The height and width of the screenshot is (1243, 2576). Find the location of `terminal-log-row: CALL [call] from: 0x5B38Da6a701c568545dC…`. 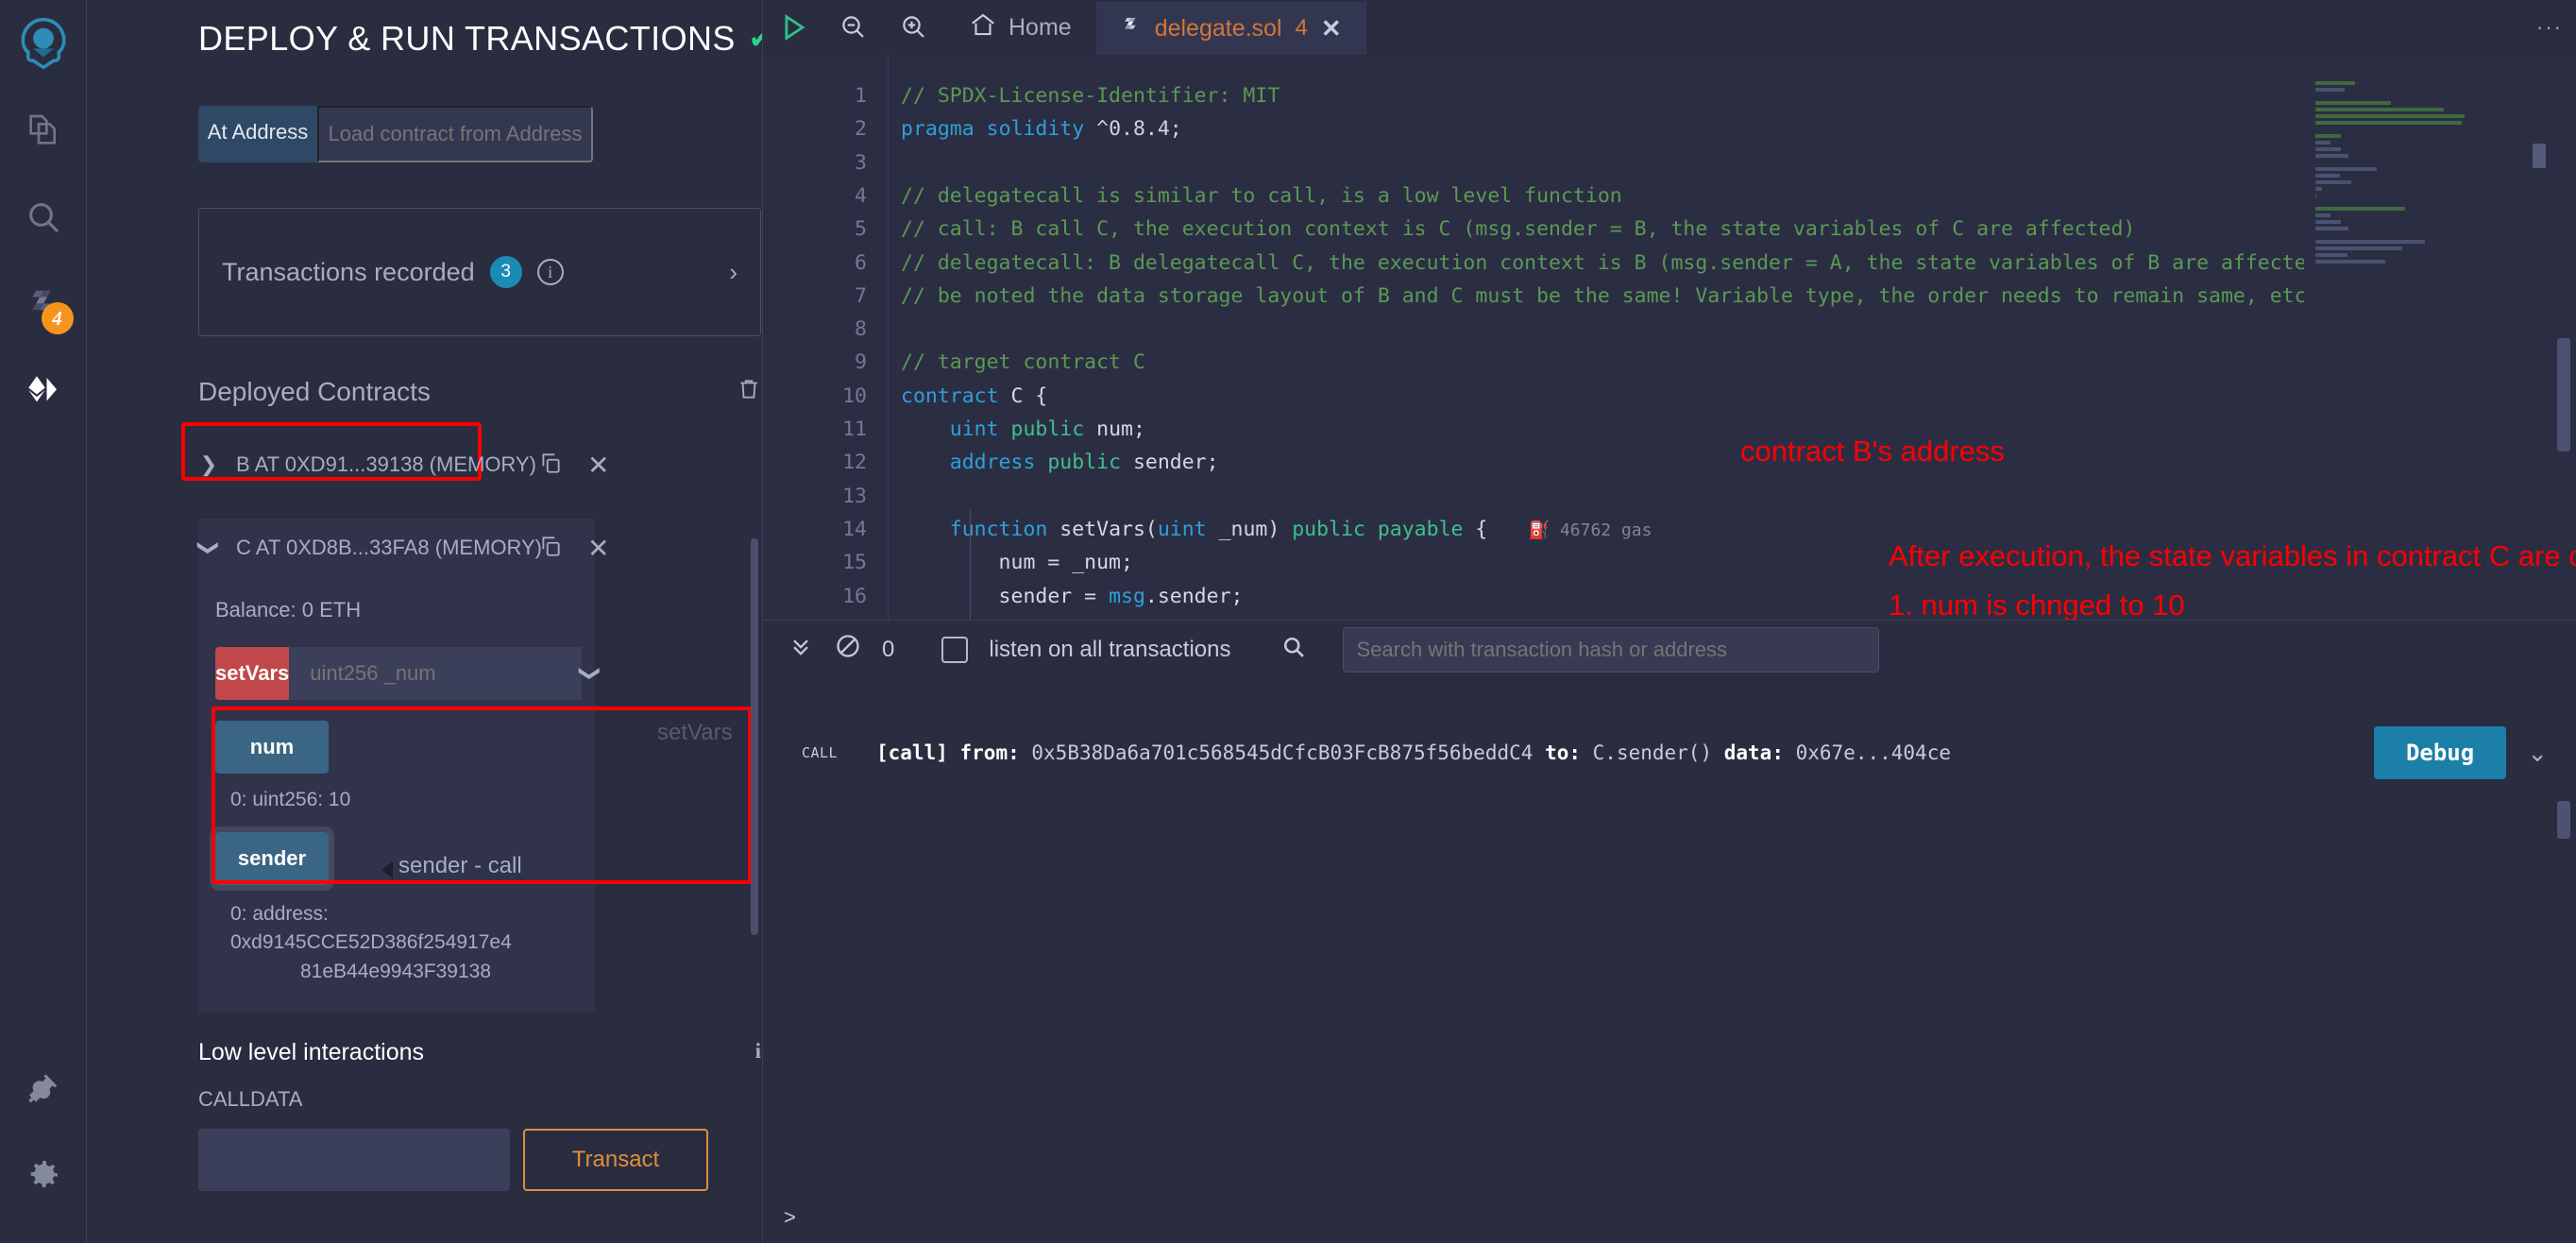

terminal-log-row: CALL [call] from: 0x5B38Da6a701c568545dC… is located at coordinates (1669, 753).